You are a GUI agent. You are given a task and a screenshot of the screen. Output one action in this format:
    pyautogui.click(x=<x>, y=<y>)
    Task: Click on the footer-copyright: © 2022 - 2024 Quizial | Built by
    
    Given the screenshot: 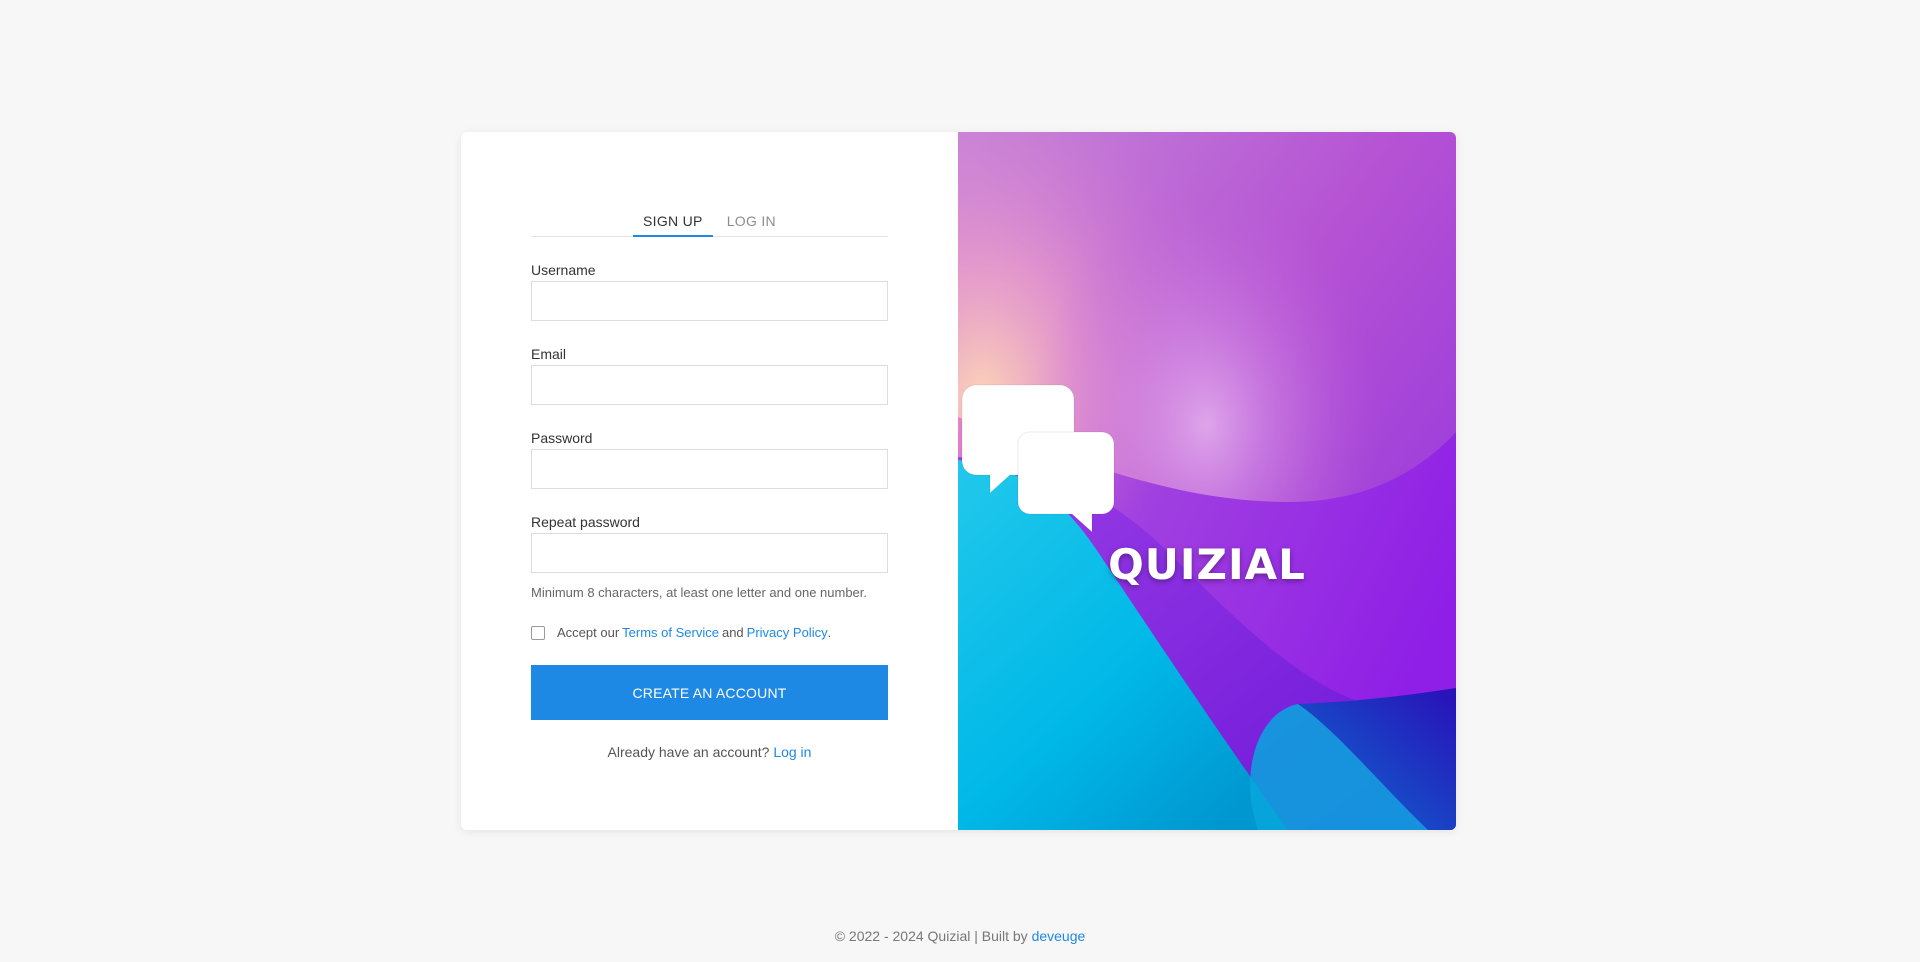 What is the action you would take?
    pyautogui.click(x=931, y=936)
    